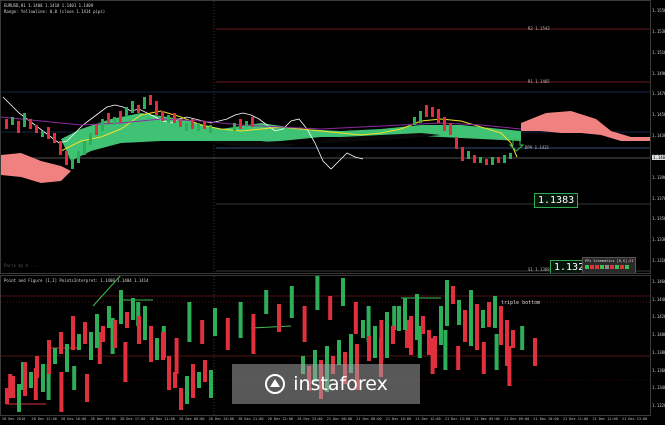 The height and width of the screenshot is (425, 665). I want to click on watermark-text: instaforex, so click(340, 384).